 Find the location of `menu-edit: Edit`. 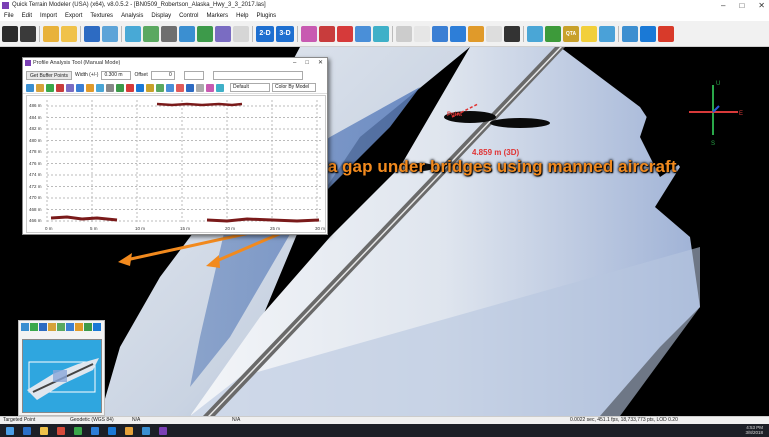

menu-edit: Edit is located at coordinates (27, 16).